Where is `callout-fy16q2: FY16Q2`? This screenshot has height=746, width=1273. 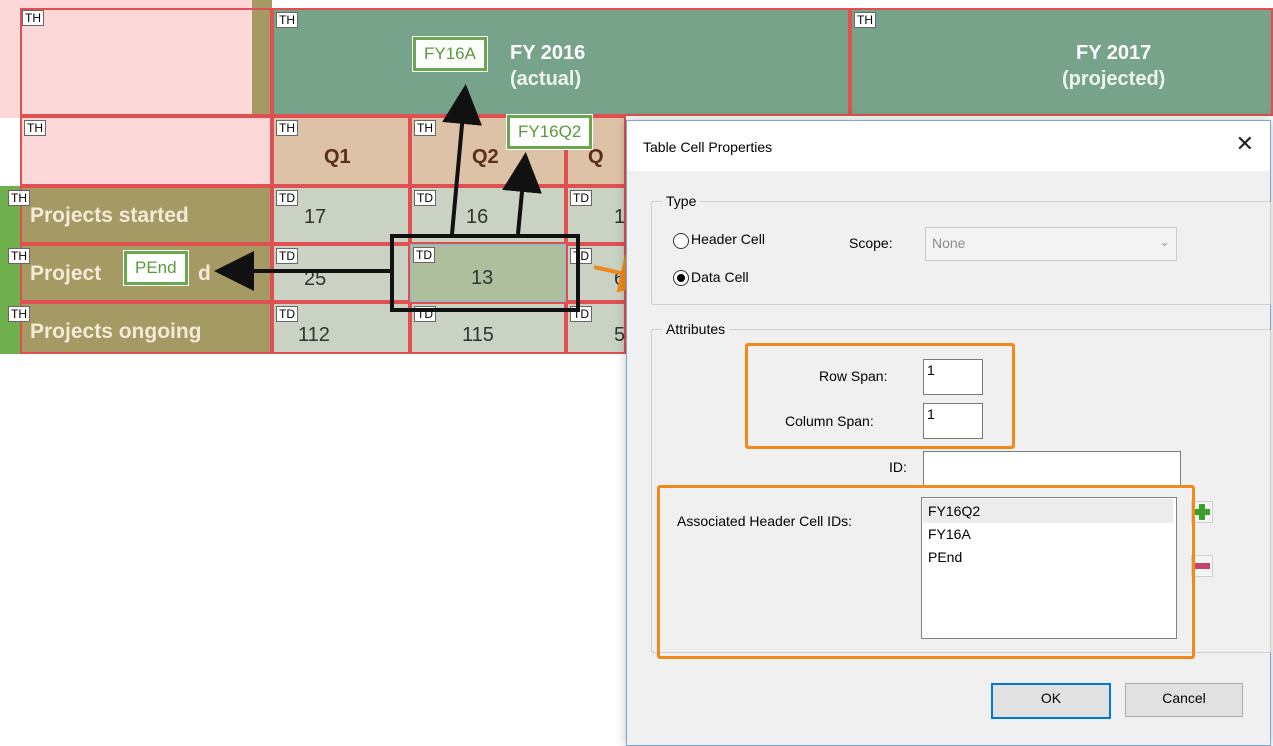
callout-fy16q2: FY16Q2 is located at coordinates (550, 132).